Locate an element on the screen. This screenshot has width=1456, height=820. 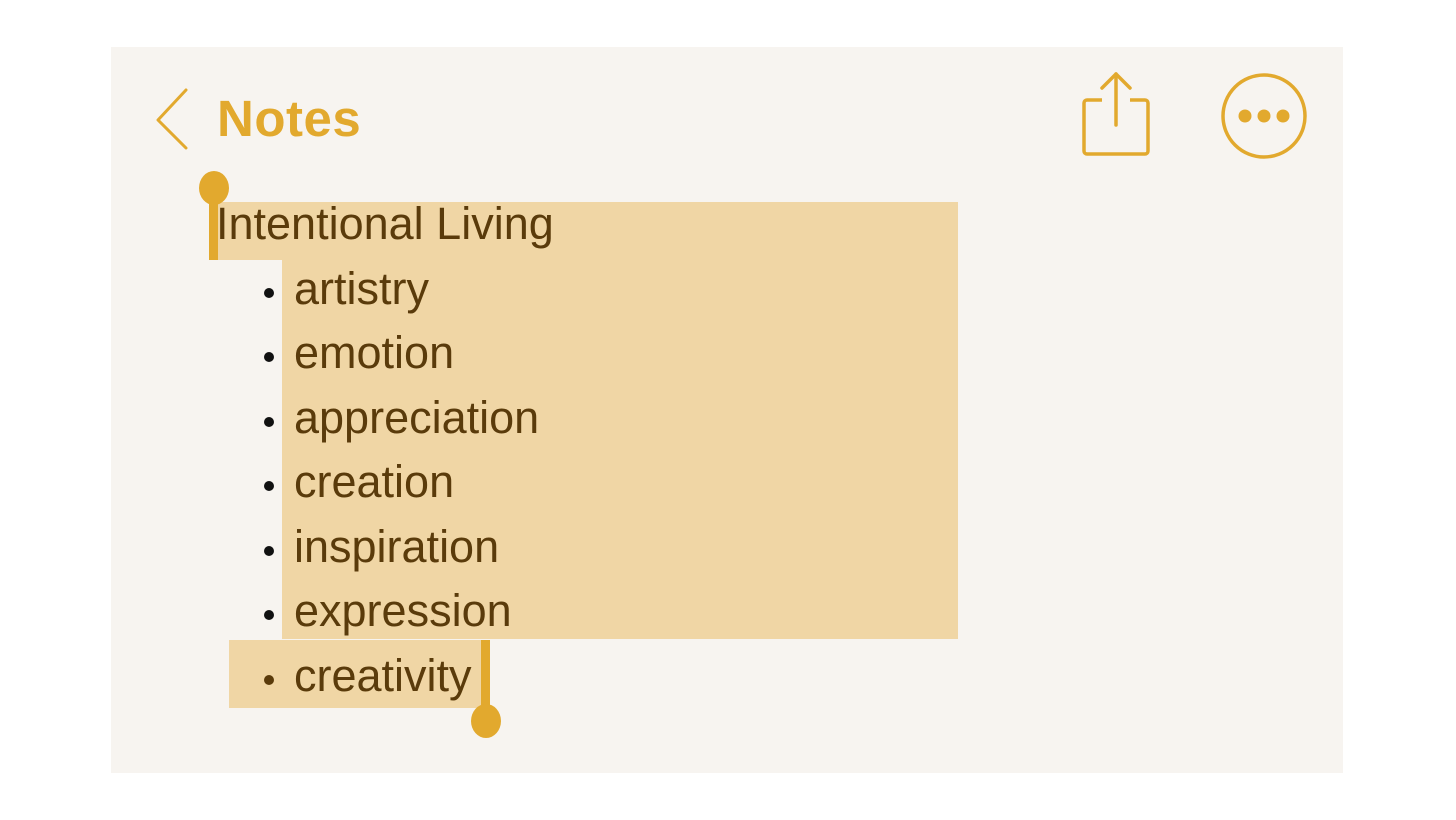
more-icon is located at coordinates (1264, 116).